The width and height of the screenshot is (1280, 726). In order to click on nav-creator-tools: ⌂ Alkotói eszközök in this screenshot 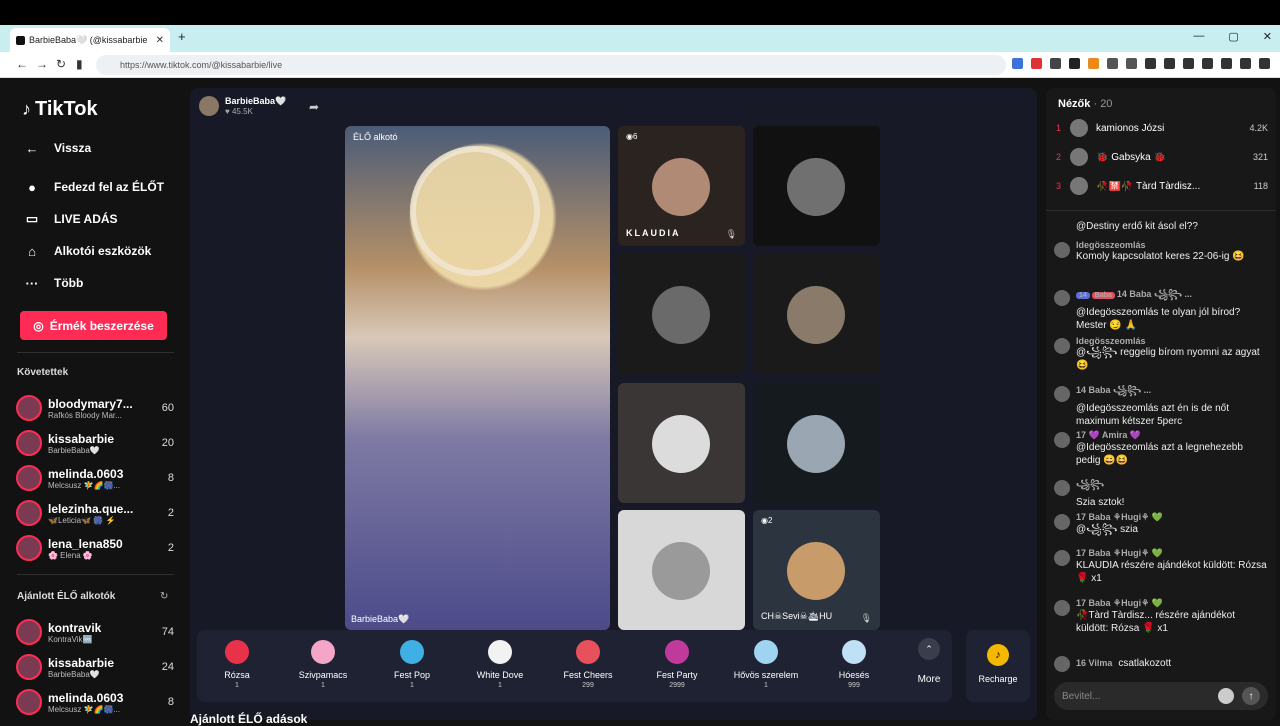, I will do `click(86, 251)`.